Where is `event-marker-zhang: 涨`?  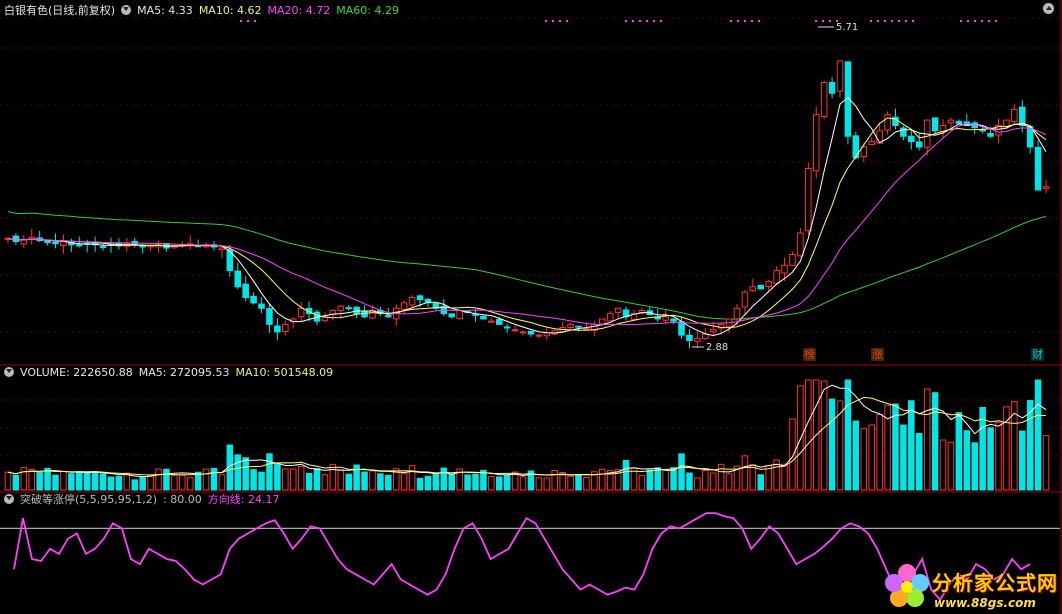
event-marker-zhang: 涨 is located at coordinates (877, 354).